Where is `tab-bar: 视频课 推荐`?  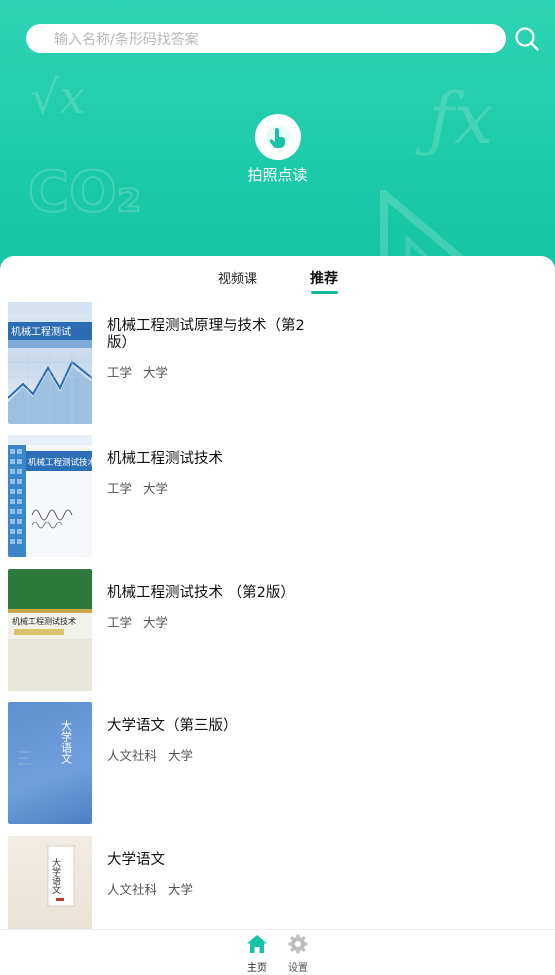 tab-bar: 视频课 推荐 is located at coordinates (277, 279).